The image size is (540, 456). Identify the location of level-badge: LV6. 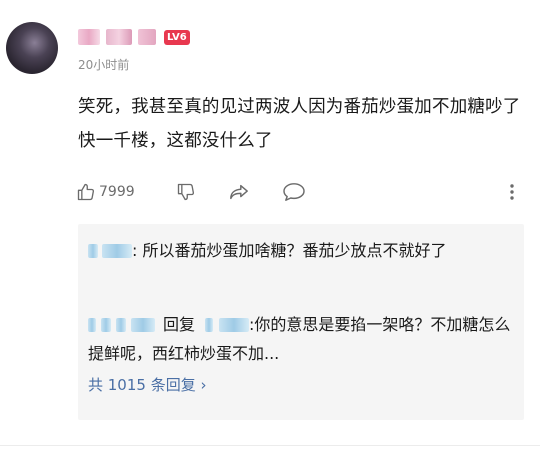
(177, 37).